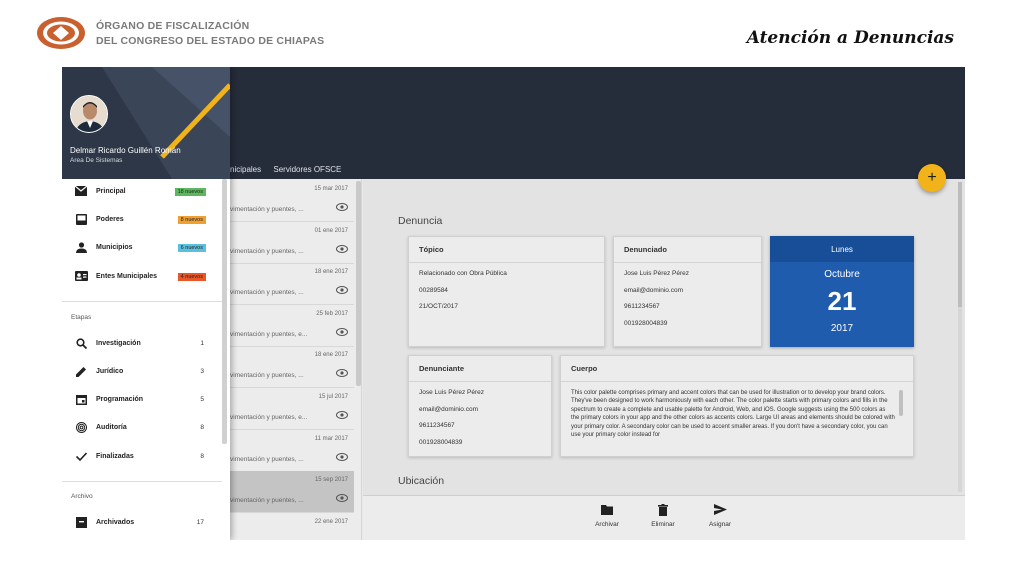 This screenshot has height=576, width=1024. I want to click on item-count: 3, so click(202, 371).